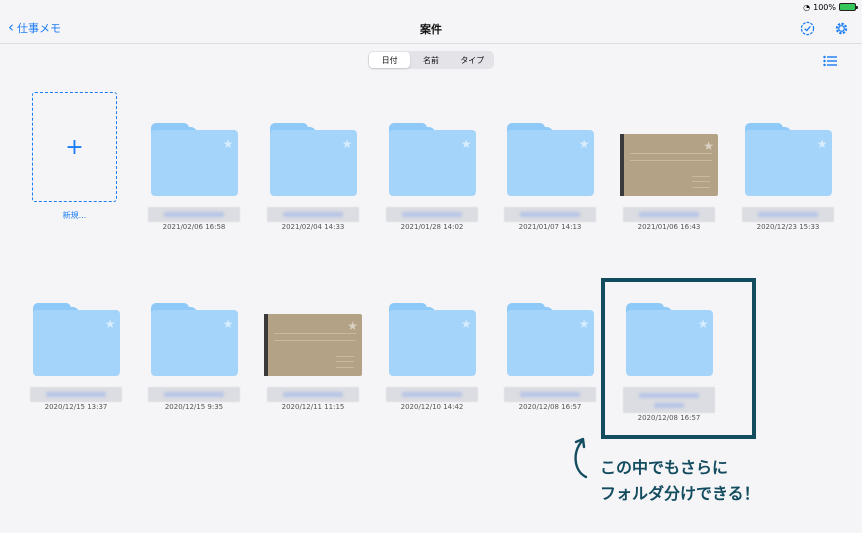 The width and height of the screenshot is (862, 533). Describe the element at coordinates (788, 227) in the screenshot. I see `item-date: 2020/12/23 15:33` at that location.